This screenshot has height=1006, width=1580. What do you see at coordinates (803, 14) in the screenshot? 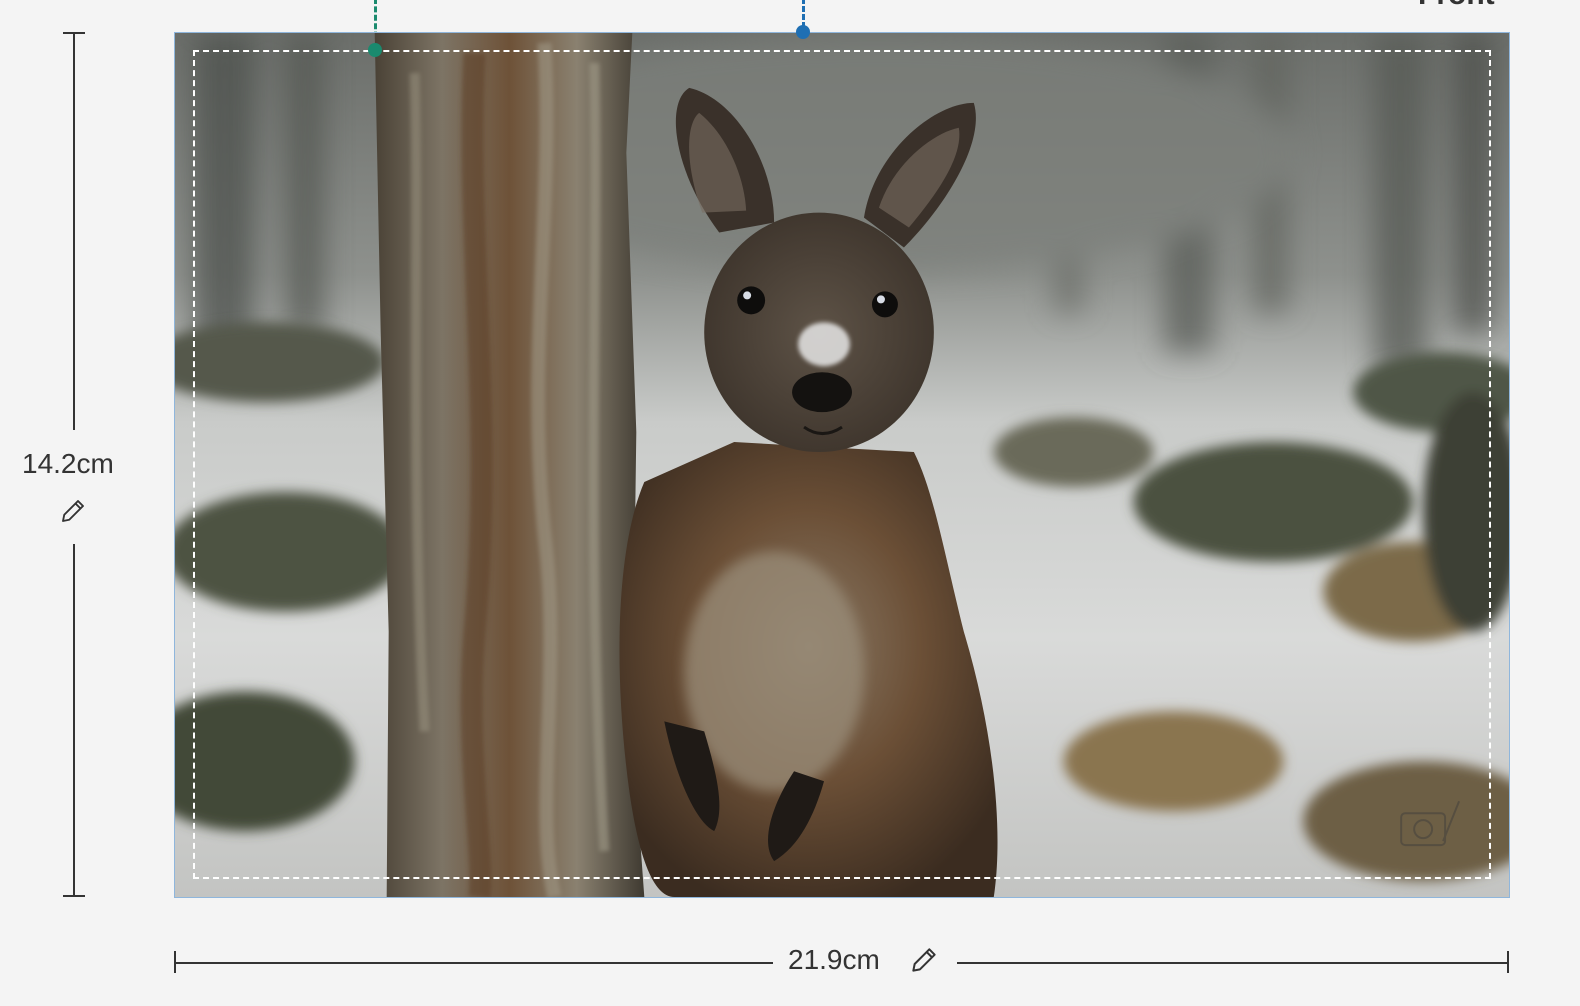
I see `center-guide-line` at bounding box center [803, 14].